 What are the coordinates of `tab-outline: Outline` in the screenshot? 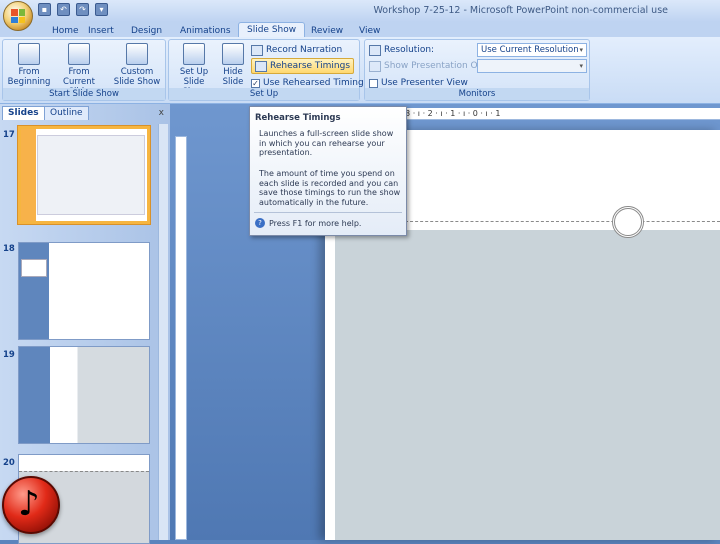 It's located at (66, 113).